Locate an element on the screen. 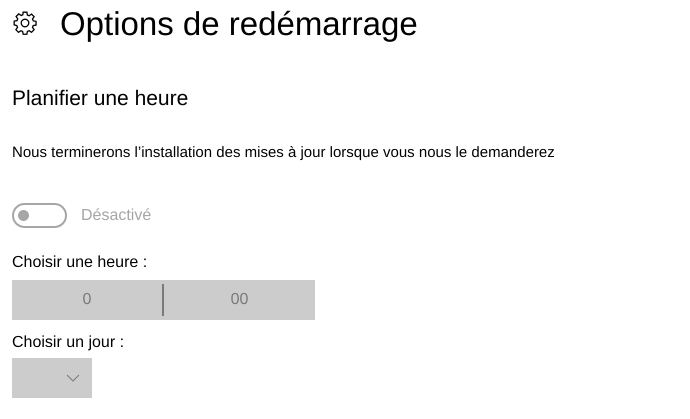  minute-value: 00 is located at coordinates (240, 300).